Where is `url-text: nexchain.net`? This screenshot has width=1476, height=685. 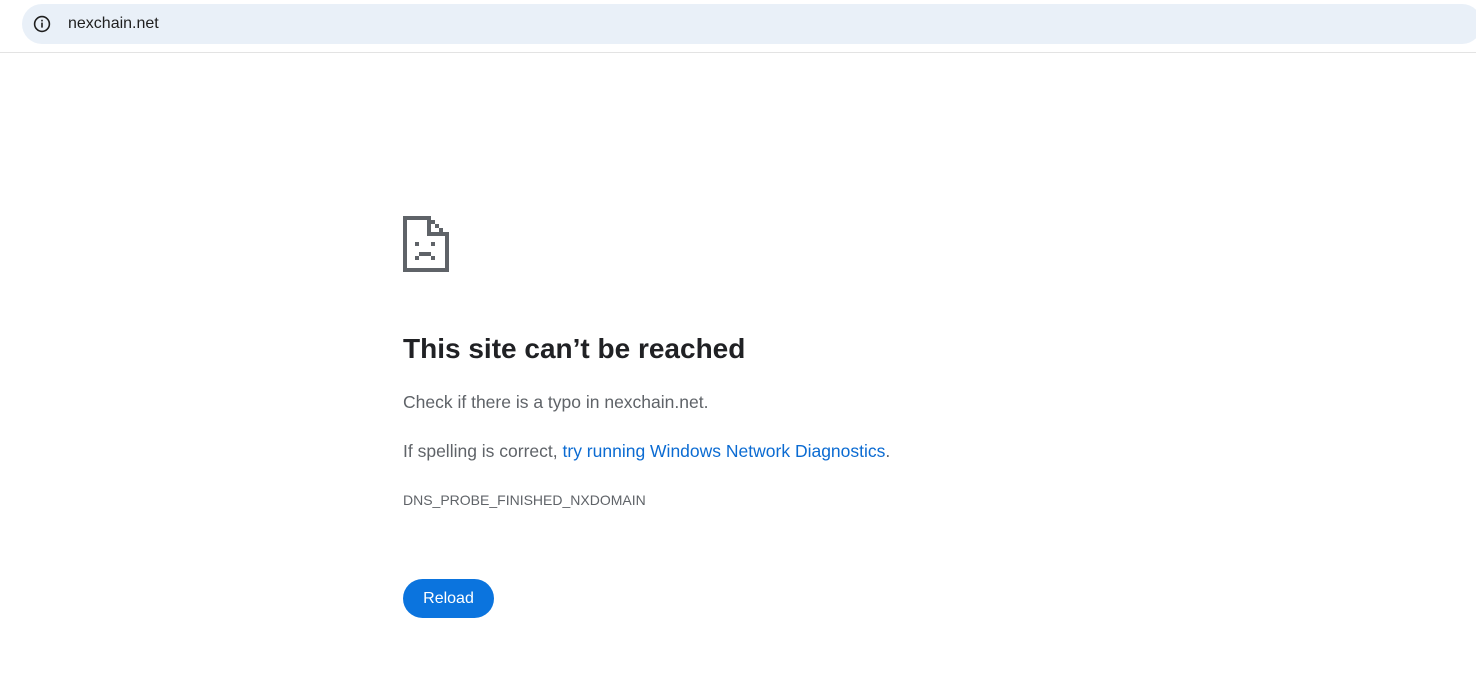 url-text: nexchain.net is located at coordinates (113, 24).